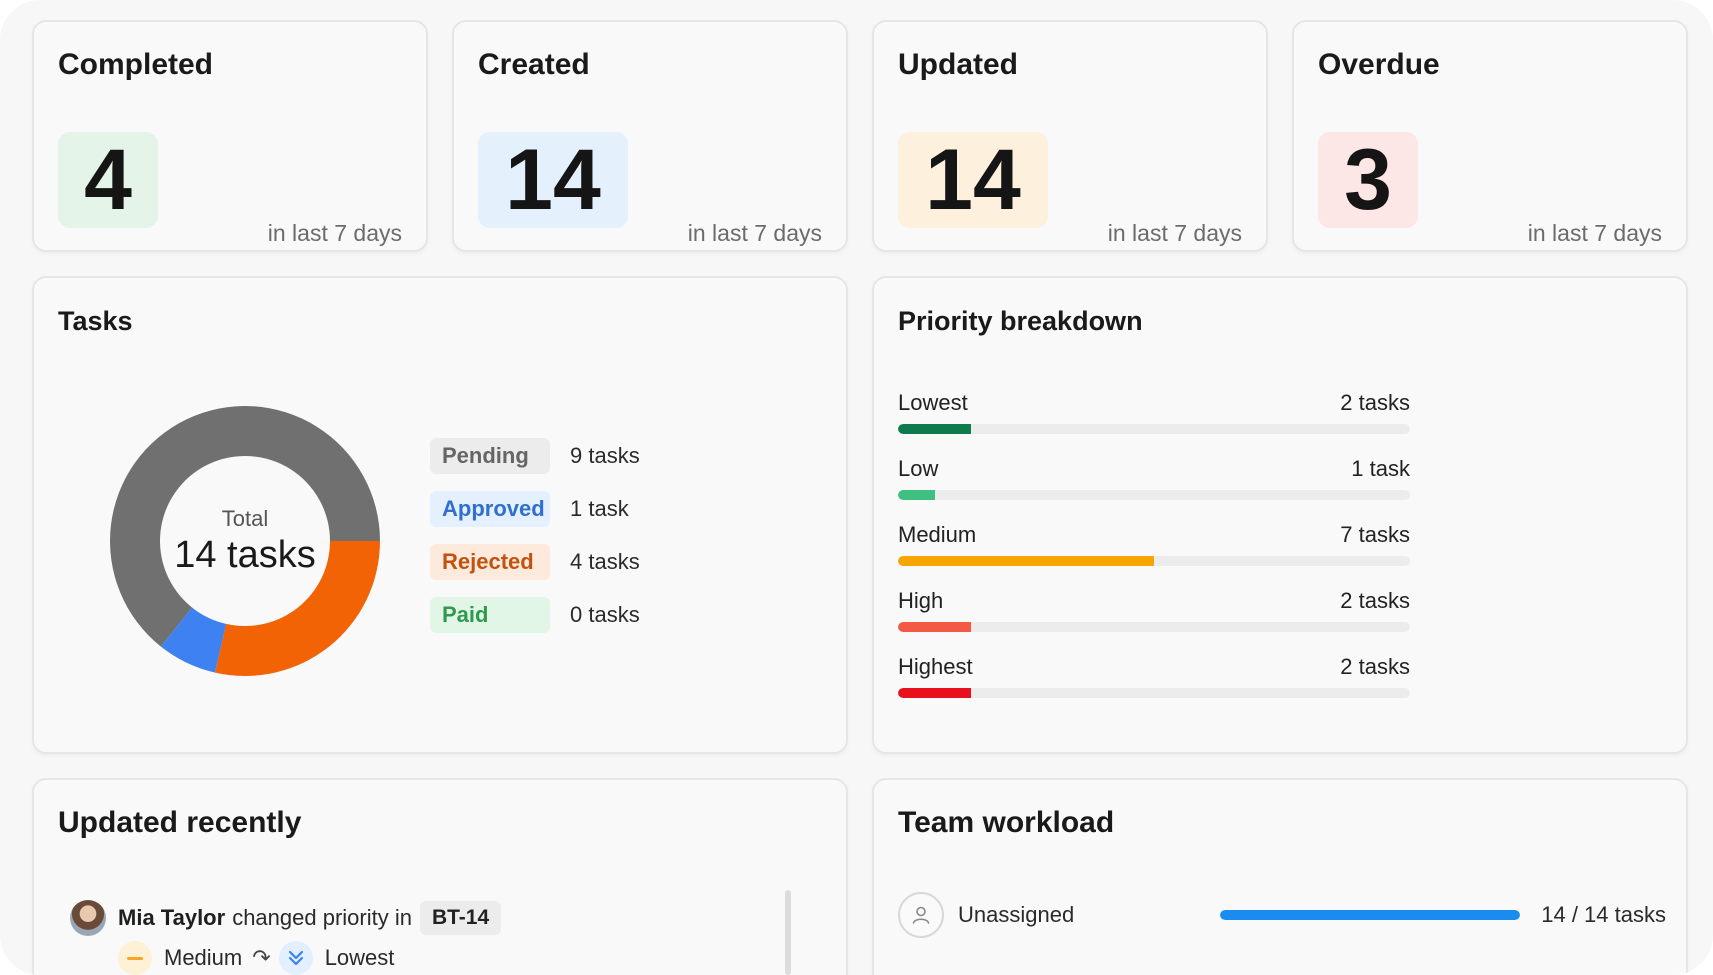  Describe the element at coordinates (1154, 687) in the screenshot. I see `priority-row-highest: Highest 2 tasks` at that location.